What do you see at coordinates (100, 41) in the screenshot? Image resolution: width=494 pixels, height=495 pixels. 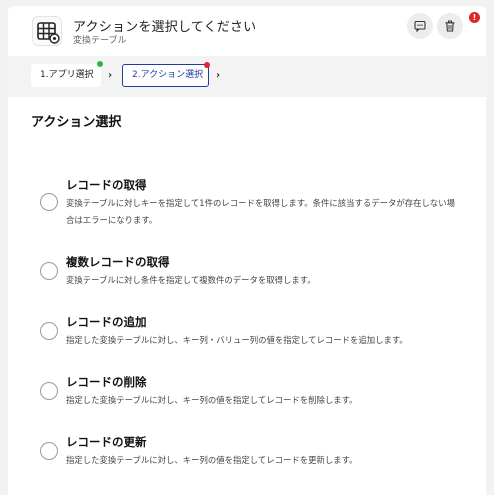 I see `page-subtitle: 変換テーブル` at bounding box center [100, 41].